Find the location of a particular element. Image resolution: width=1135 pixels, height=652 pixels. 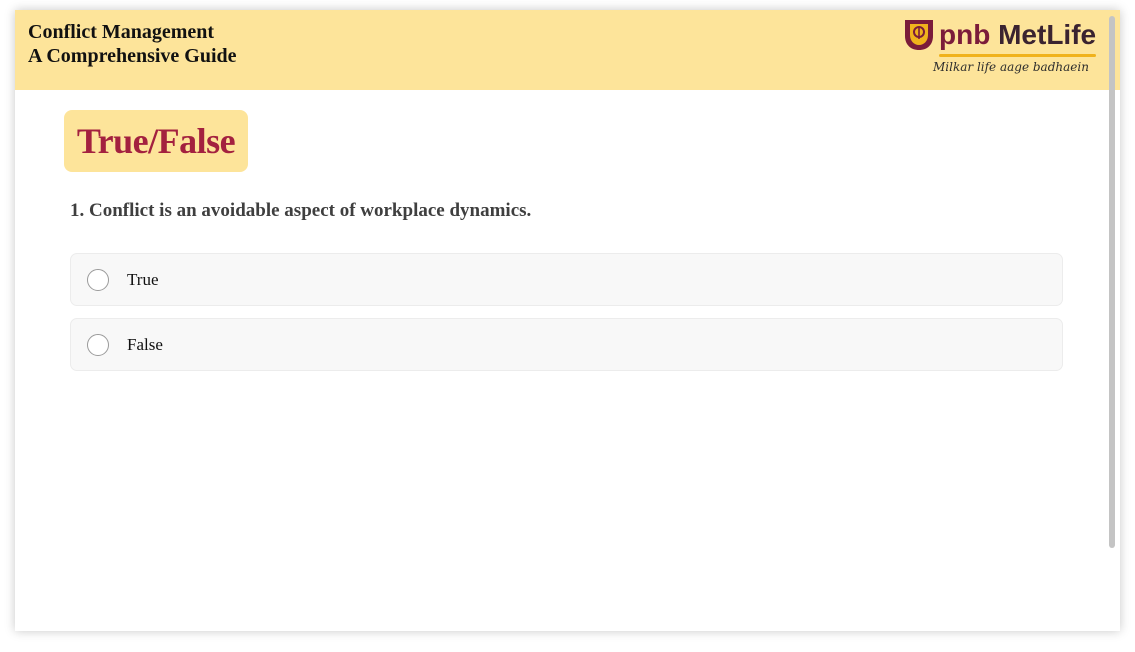

radio-button-true is located at coordinates (98, 280).